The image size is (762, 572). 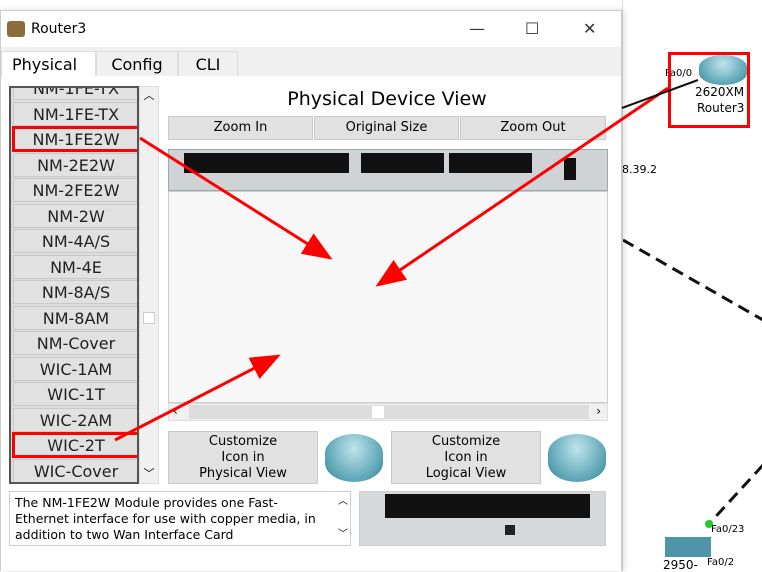 I want to click on module-item: NM-2E2W, so click(x=75, y=164).